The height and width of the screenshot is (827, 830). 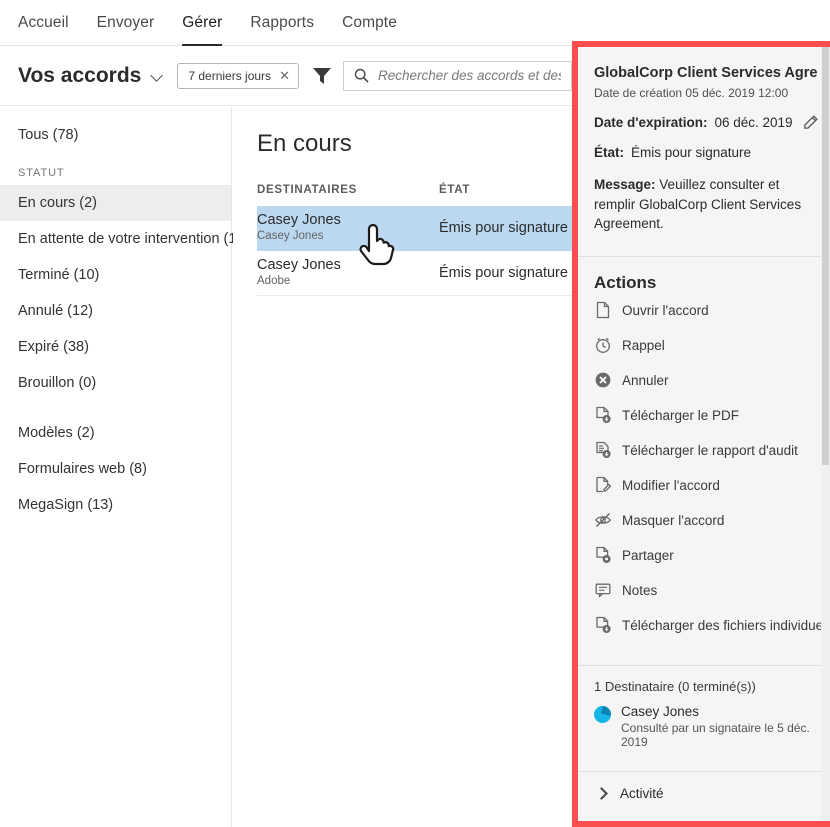 I want to click on action-label: Partager, so click(x=648, y=555).